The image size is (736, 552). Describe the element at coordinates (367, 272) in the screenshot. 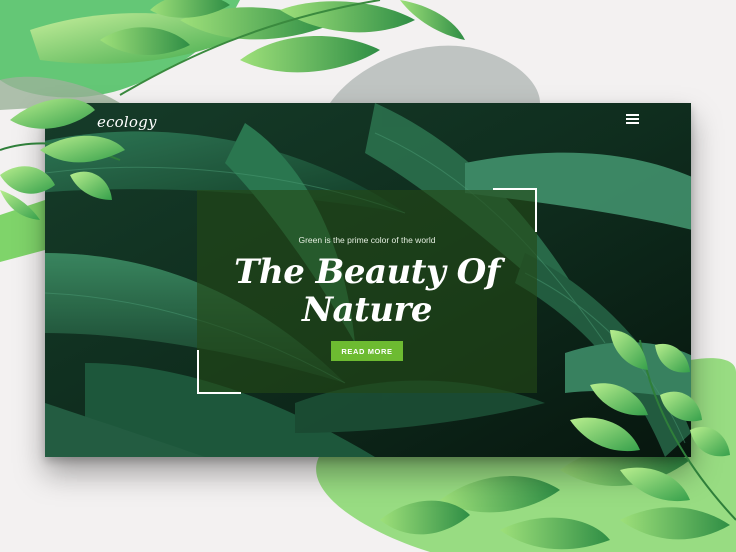

I see `hero-title-line-1: The Beauty Of` at that location.